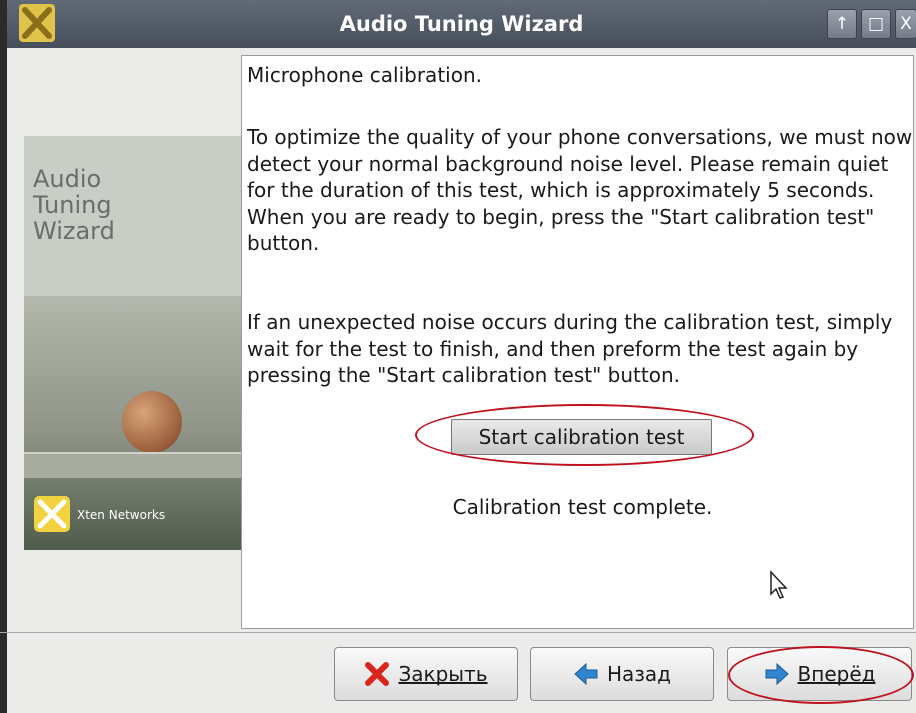  Describe the element at coordinates (458, 632) in the screenshot. I see `footer-separator` at that location.